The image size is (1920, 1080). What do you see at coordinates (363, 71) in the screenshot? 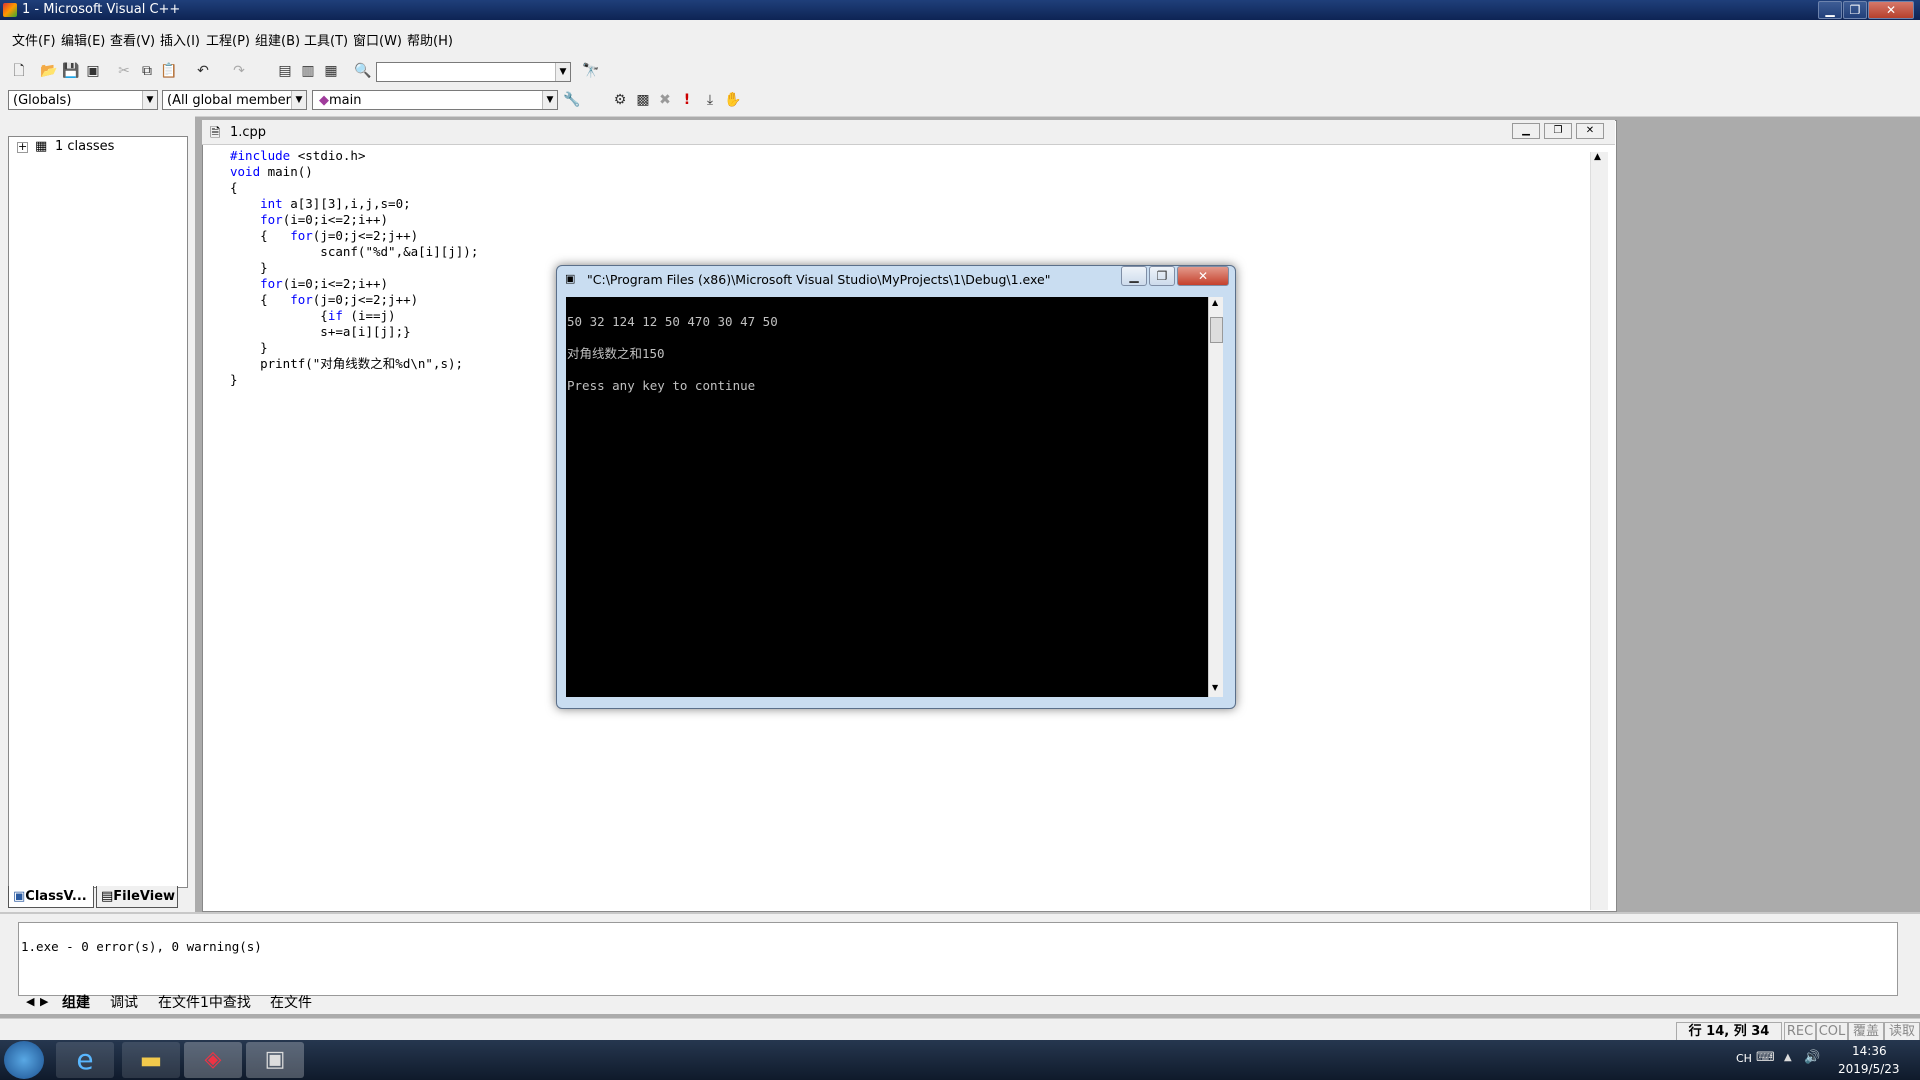
I see `find-in-files-icon: 🔍` at bounding box center [363, 71].